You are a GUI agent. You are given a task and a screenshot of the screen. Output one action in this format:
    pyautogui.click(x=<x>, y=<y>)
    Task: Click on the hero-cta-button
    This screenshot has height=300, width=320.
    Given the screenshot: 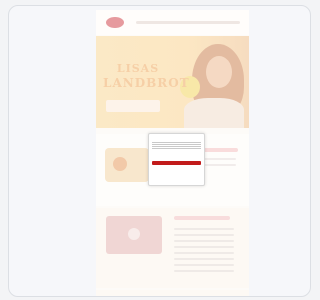 What is the action you would take?
    pyautogui.click(x=133, y=106)
    